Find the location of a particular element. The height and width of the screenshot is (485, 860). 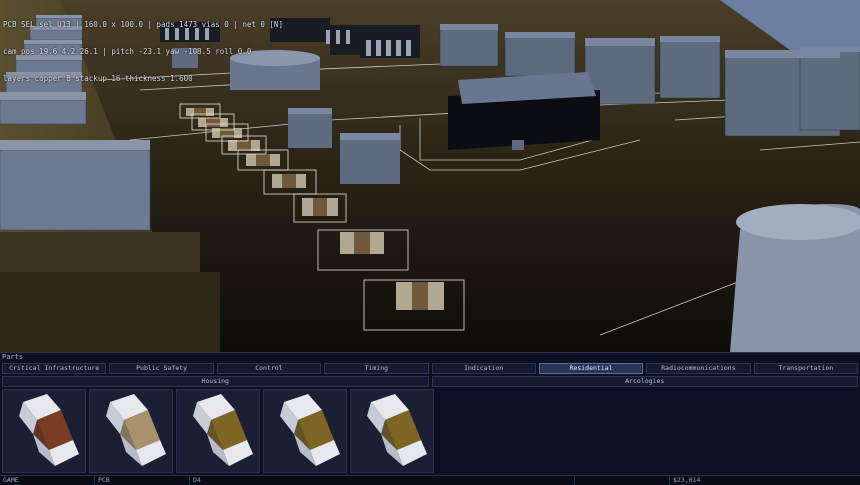

left-block-shadow is located at coordinates (100, 252).